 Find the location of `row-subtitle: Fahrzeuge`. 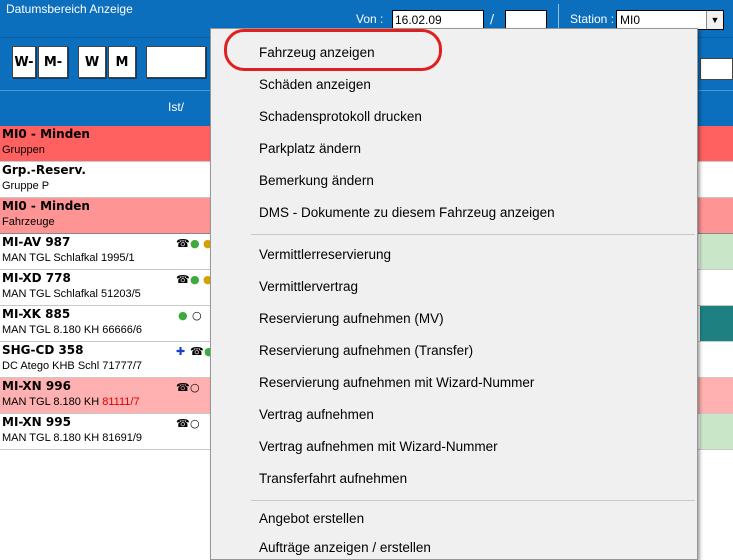

row-subtitle: Fahrzeuge is located at coordinates (28, 222).